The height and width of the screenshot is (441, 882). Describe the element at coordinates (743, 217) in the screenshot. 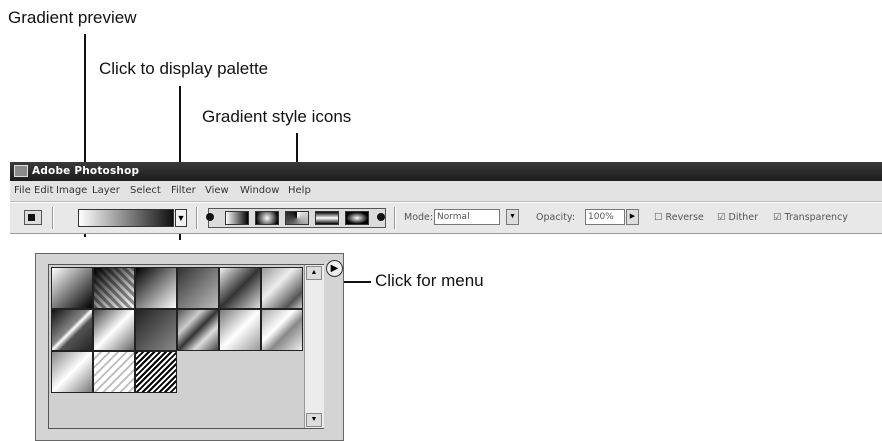

I see `dither-label: Dither` at that location.